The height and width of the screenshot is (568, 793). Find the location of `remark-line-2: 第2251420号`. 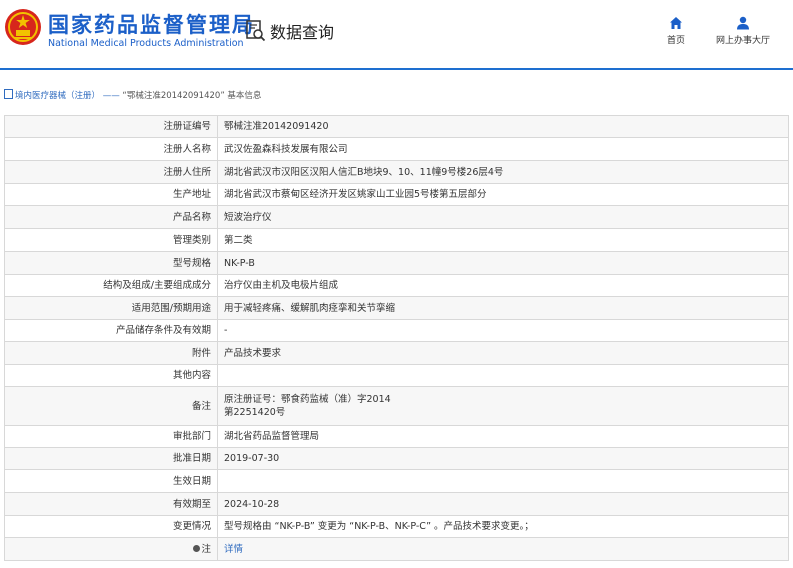

remark-line-2: 第2251420号 is located at coordinates (255, 412).